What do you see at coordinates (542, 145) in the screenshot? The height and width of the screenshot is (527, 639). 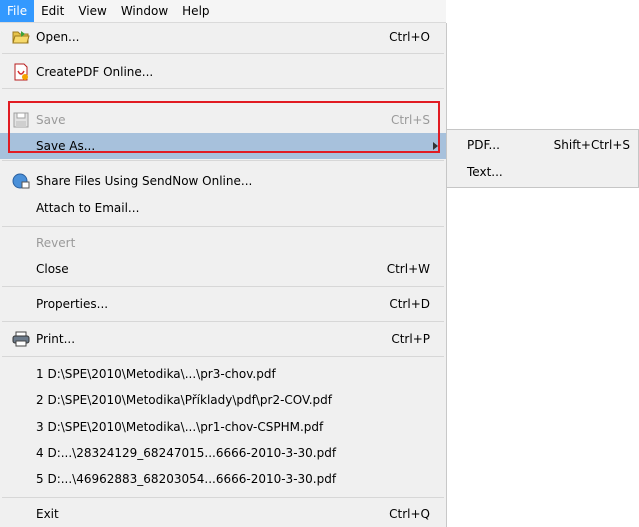 I see `submenu-item-pdf: PDF... Shift+Ctrl+S` at bounding box center [542, 145].